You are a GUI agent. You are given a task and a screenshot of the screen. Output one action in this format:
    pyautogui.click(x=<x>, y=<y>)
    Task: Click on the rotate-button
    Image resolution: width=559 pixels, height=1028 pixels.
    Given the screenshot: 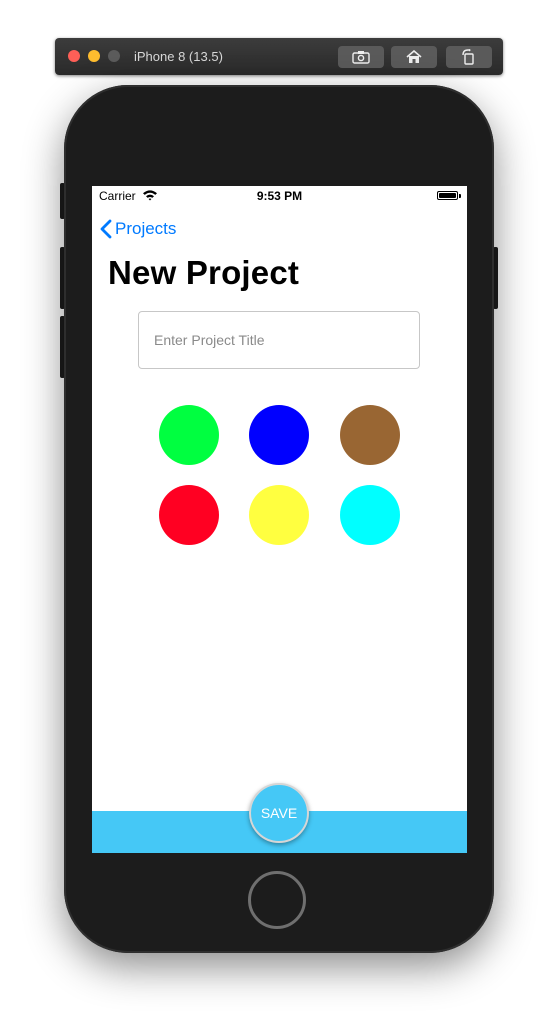 What is the action you would take?
    pyautogui.click(x=469, y=57)
    